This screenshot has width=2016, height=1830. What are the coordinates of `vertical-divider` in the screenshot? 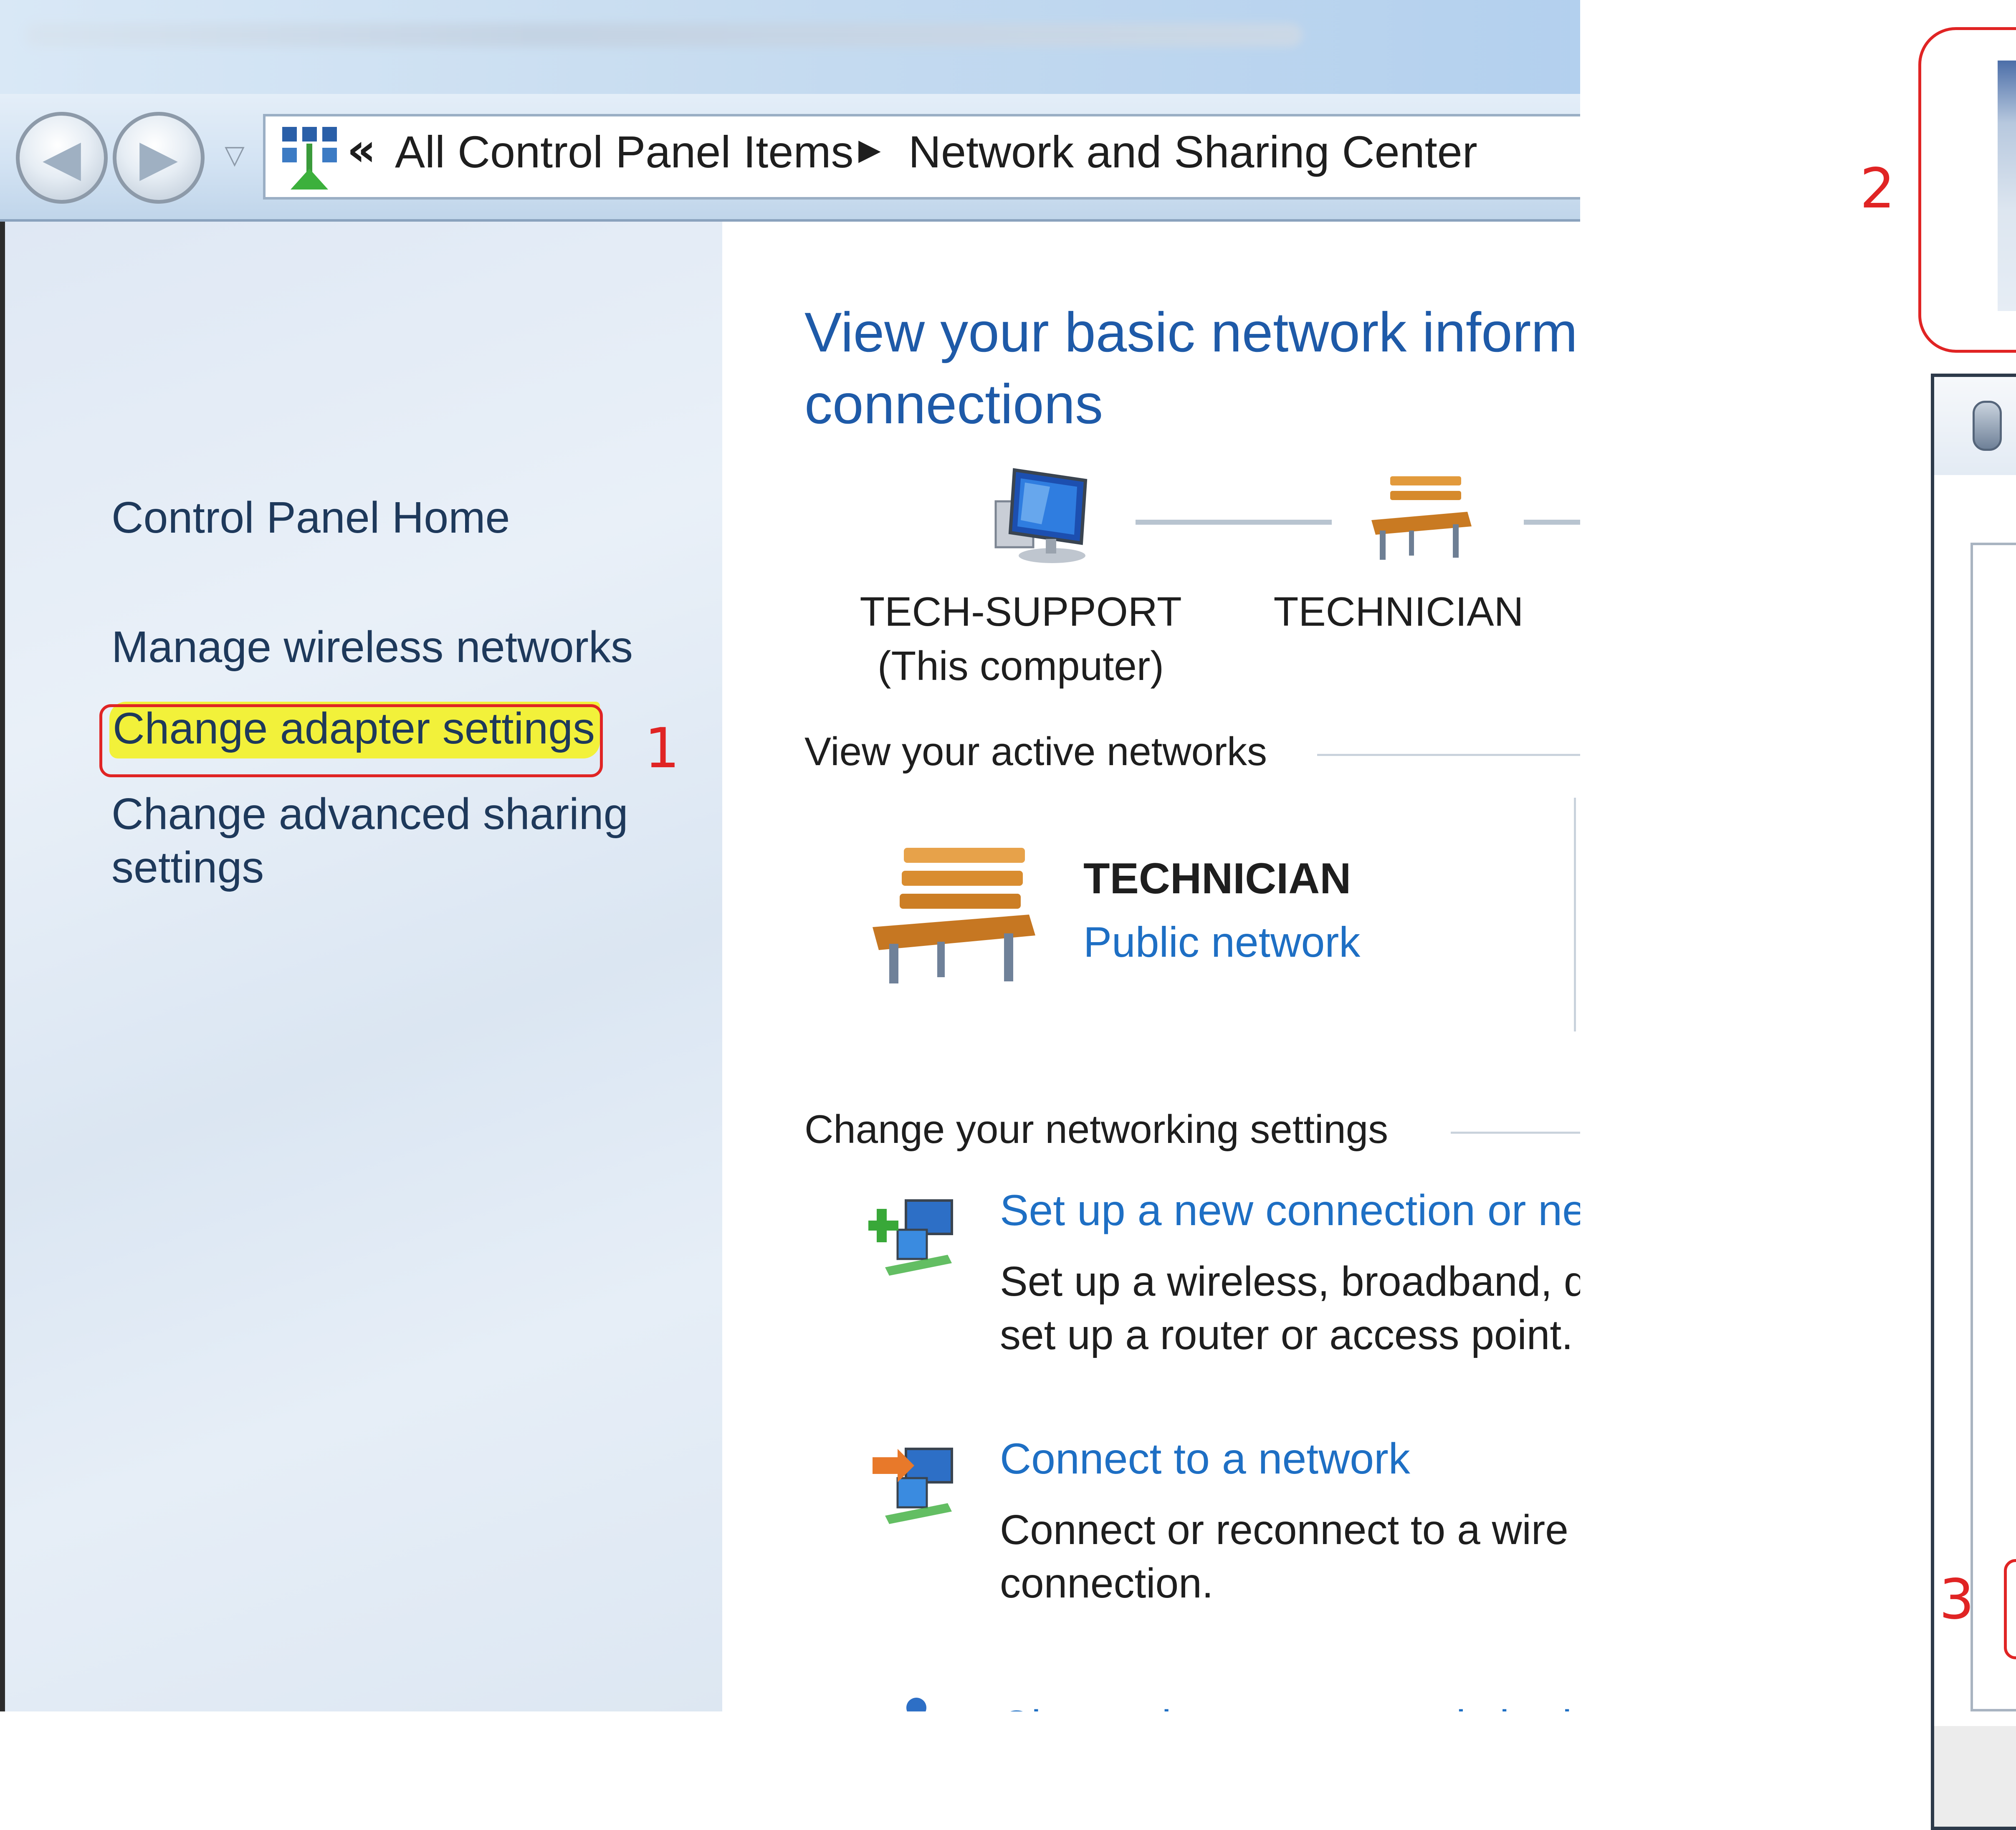 It's located at (1575, 914).